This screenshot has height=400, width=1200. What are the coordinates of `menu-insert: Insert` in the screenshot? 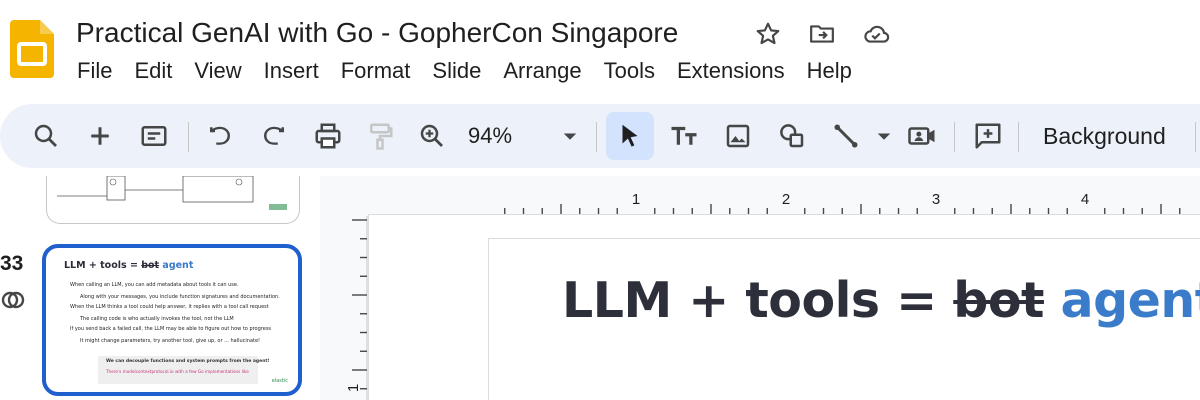 It's located at (291, 71).